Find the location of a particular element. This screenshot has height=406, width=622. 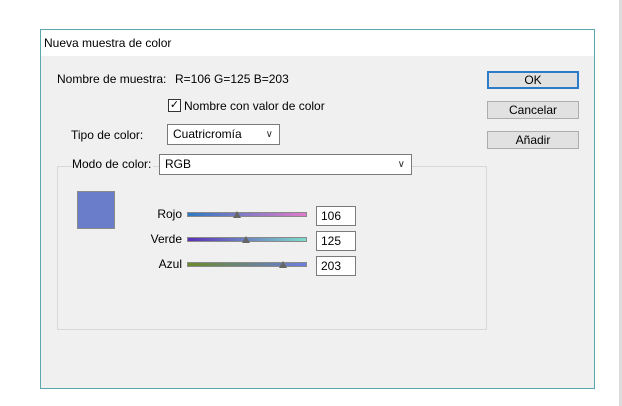

check-icon: ✓ is located at coordinates (174, 105).